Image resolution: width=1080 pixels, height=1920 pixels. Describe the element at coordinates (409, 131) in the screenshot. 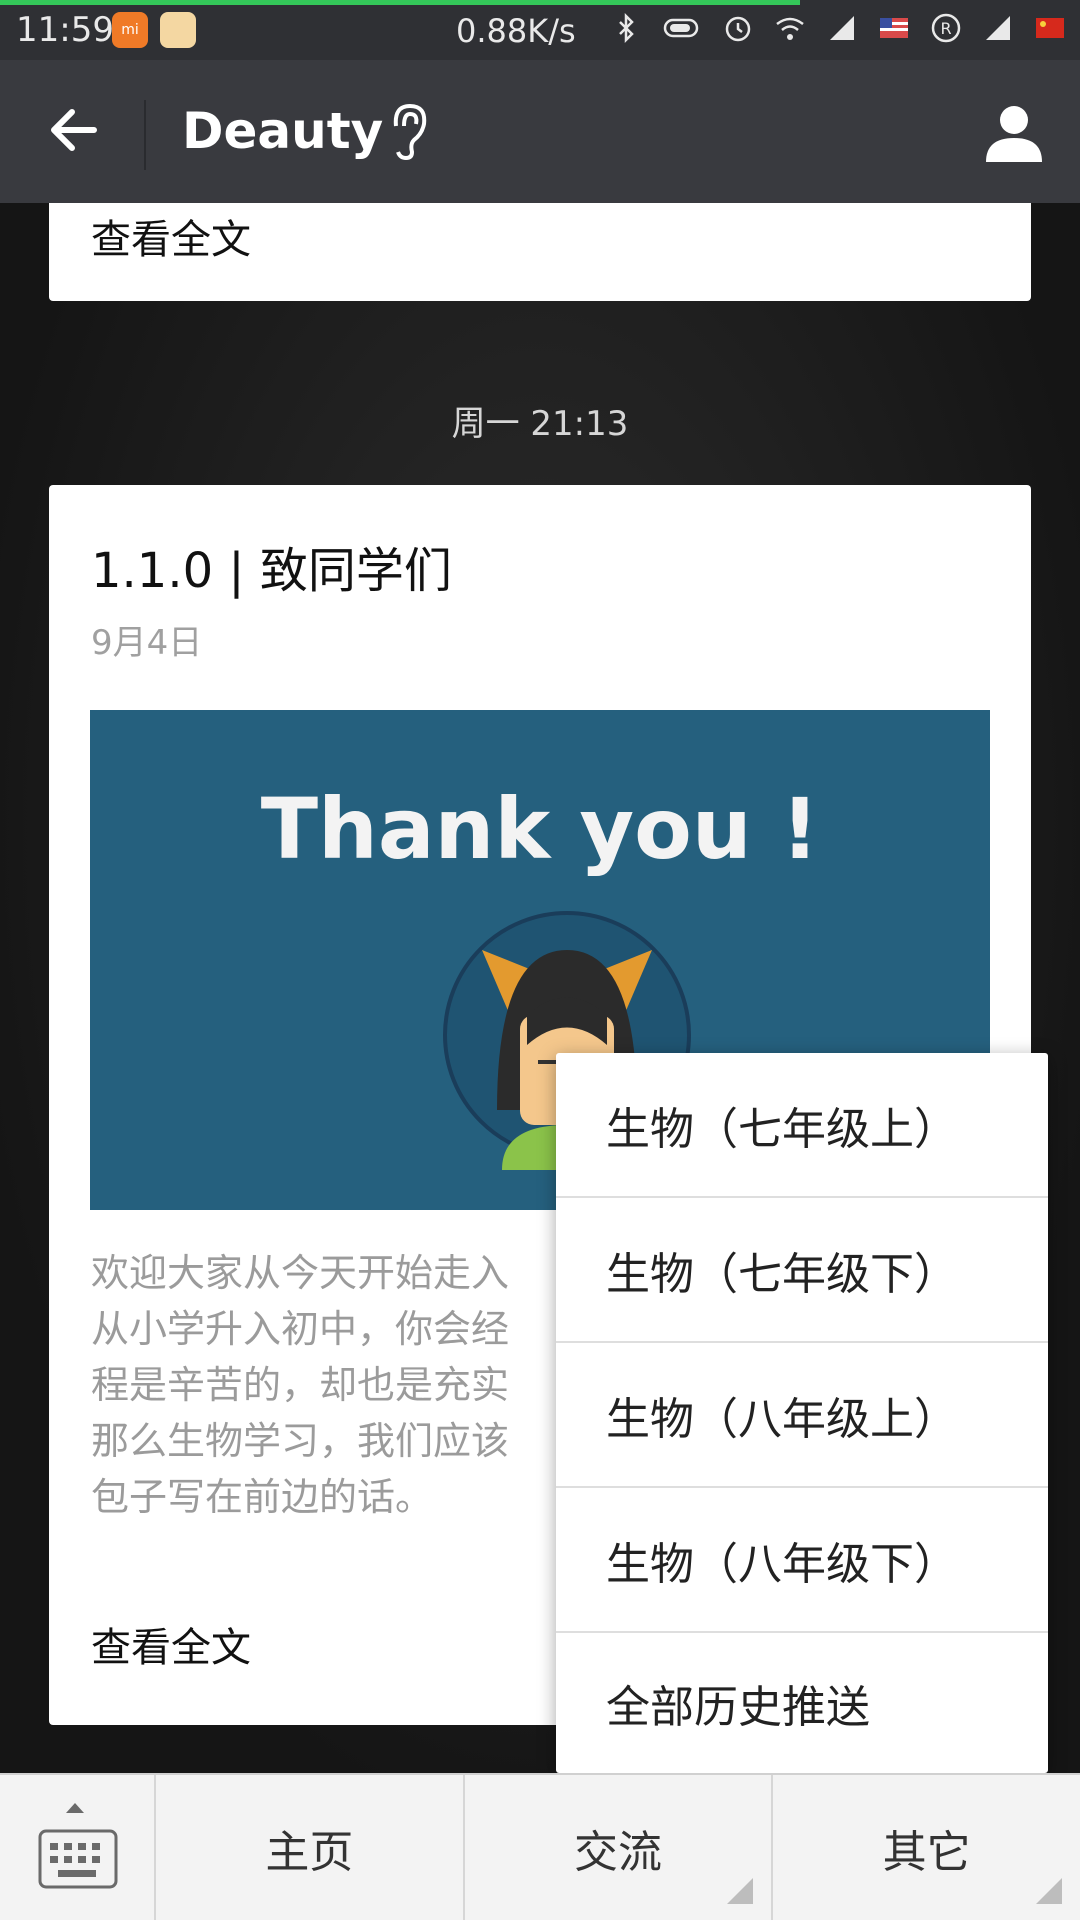

I see `ear-icon` at that location.